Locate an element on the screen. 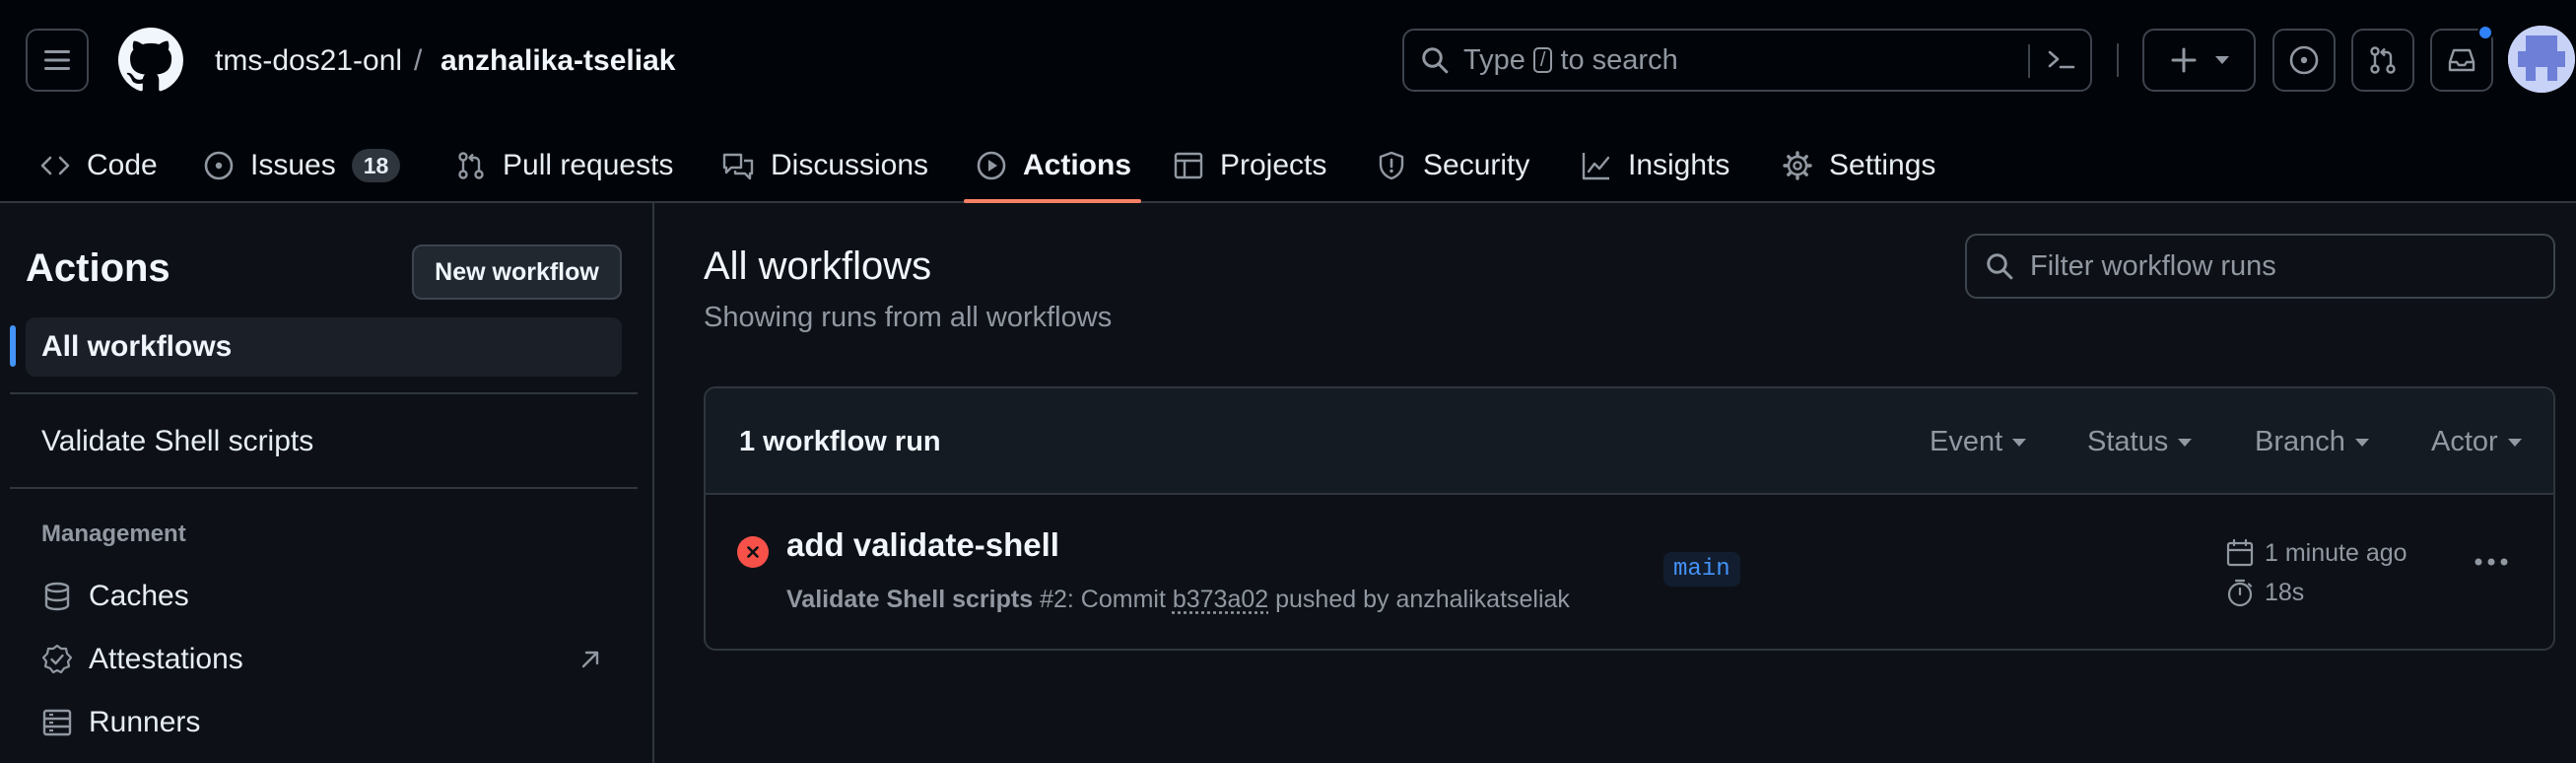  hamburger-icon is located at coordinates (57, 60).